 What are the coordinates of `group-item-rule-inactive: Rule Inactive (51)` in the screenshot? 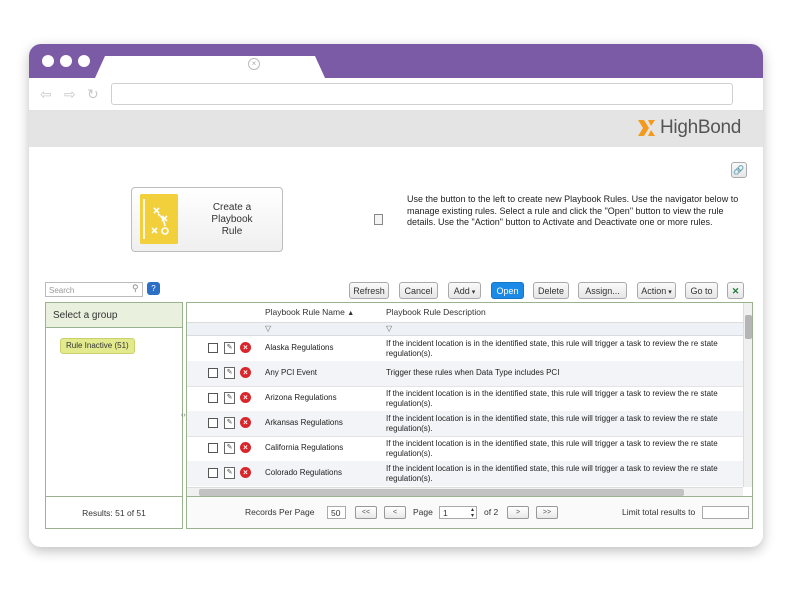 It's located at (97, 346).